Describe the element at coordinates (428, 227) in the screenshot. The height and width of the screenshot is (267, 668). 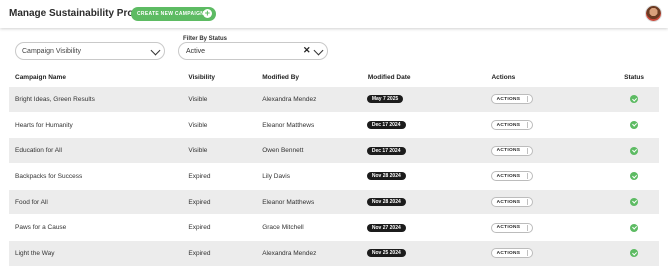
I see `modified-date-cell: Nov 27 2024` at that location.